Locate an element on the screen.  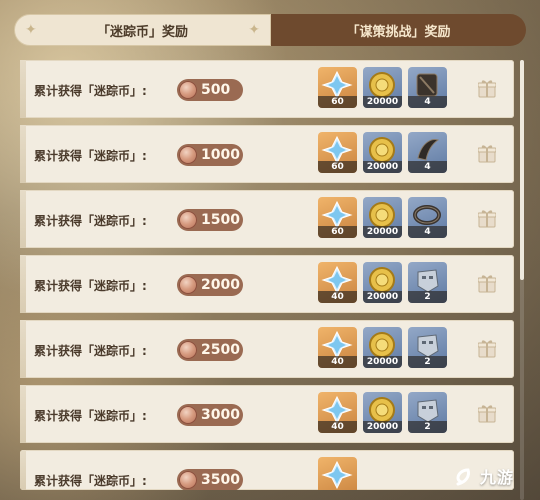
reward-row: 累计获得「迷踪币」: 500 60 20000 4 is located at coordinates (267, 89).